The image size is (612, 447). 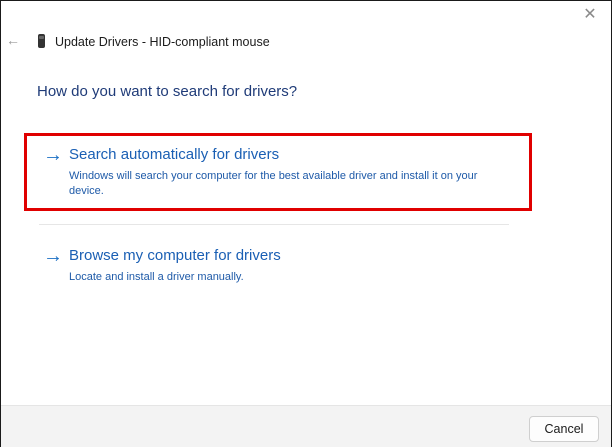 I want to click on option-description: Locate and install a driver manually., so click(x=156, y=277).